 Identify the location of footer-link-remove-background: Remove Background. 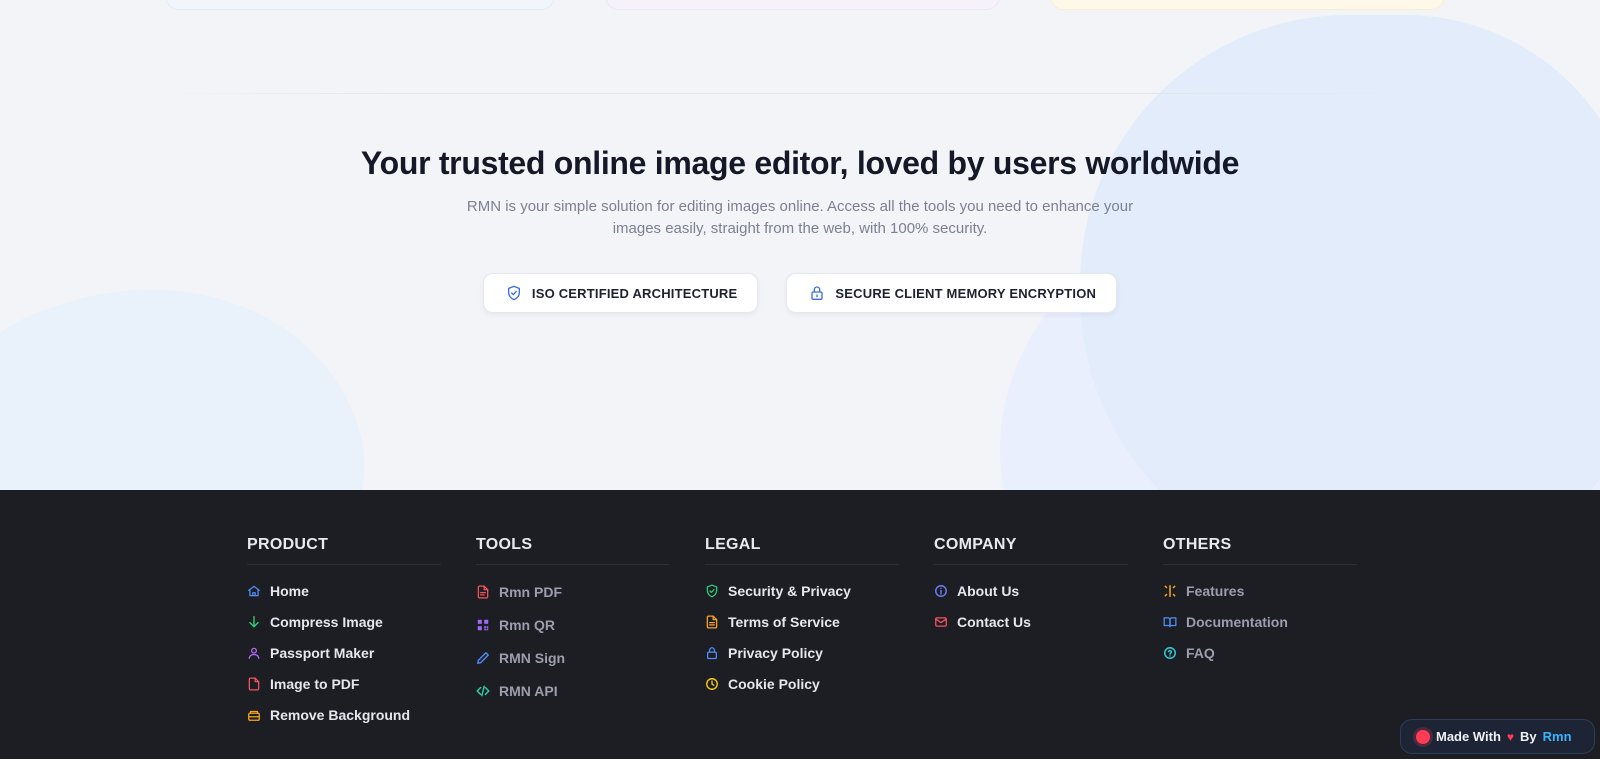
(361, 714).